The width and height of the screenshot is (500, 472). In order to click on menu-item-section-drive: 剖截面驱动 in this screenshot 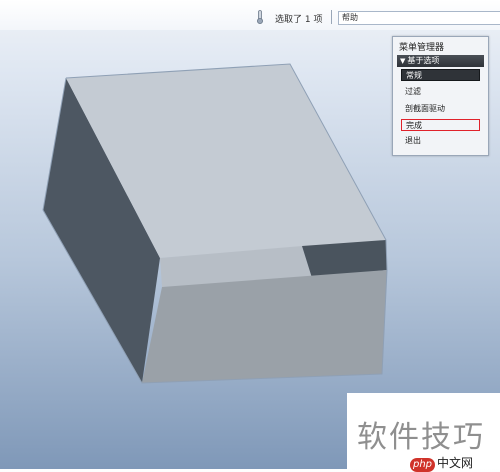, I will do `click(440, 109)`.